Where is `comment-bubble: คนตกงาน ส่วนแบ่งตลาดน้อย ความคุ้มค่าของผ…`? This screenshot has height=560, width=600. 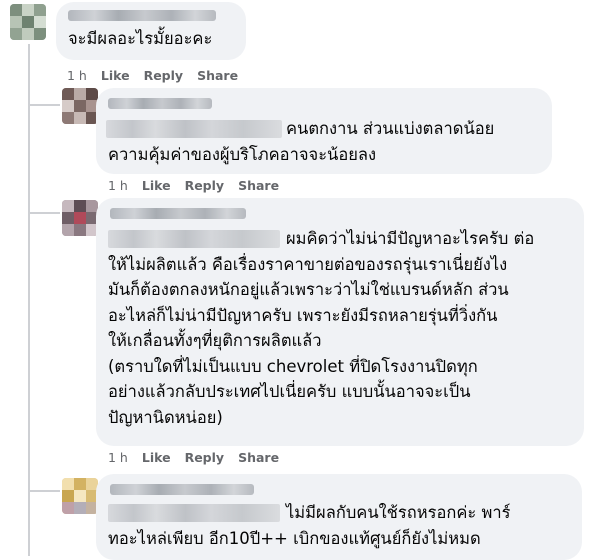
comment-bubble: คนตกงาน ส่วนแบ่งตลาดน้อย ความคุ้มค่าของผ… is located at coordinates (324, 131).